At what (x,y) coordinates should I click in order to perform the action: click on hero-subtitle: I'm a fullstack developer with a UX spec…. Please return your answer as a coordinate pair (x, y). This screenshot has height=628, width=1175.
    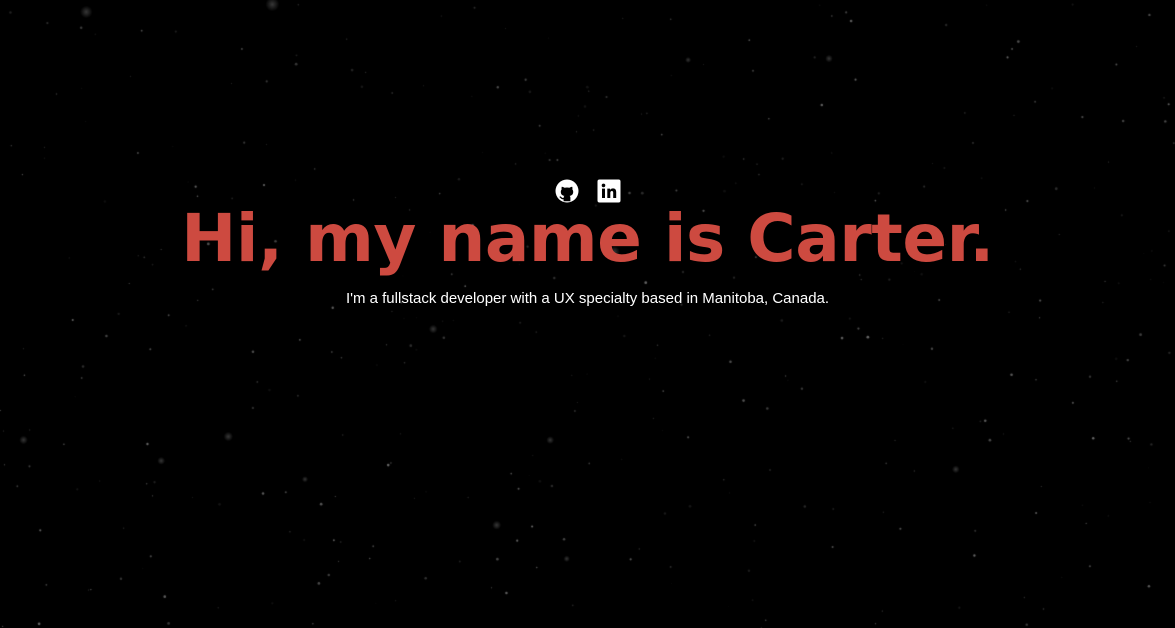
    Looking at the image, I should click on (587, 298).